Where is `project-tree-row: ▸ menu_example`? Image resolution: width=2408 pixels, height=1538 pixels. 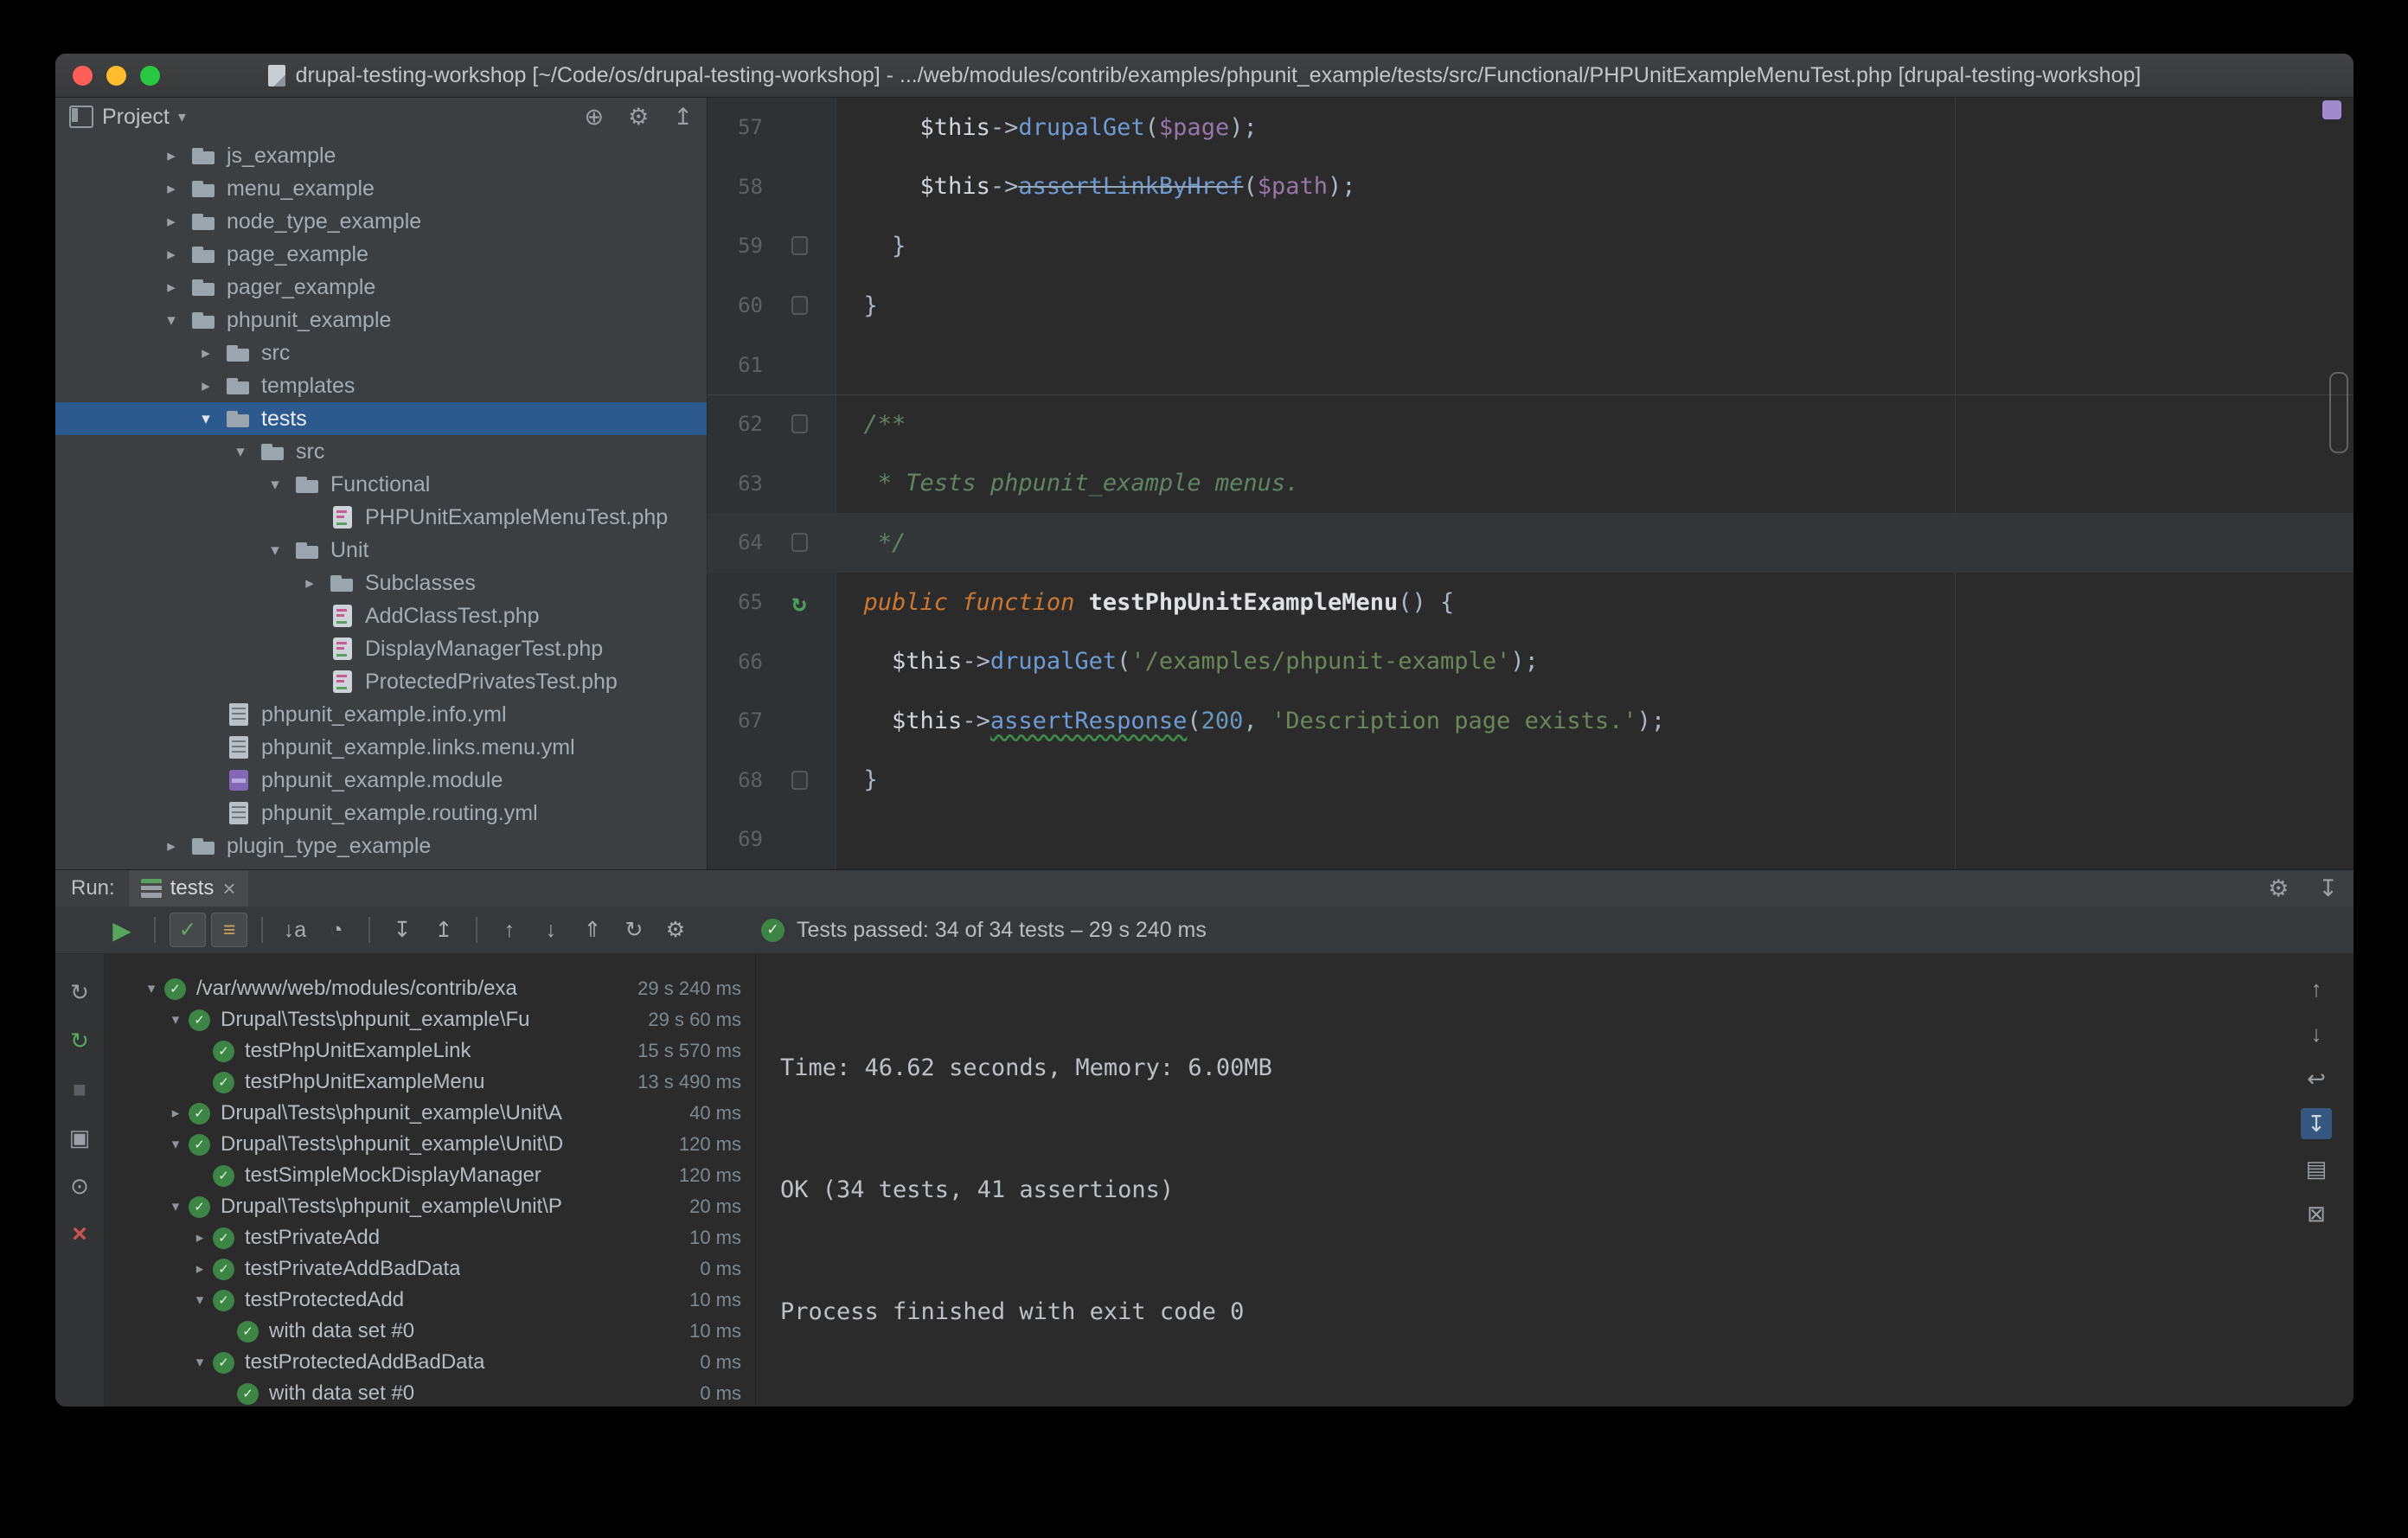 project-tree-row: ▸ menu_example is located at coordinates (381, 189).